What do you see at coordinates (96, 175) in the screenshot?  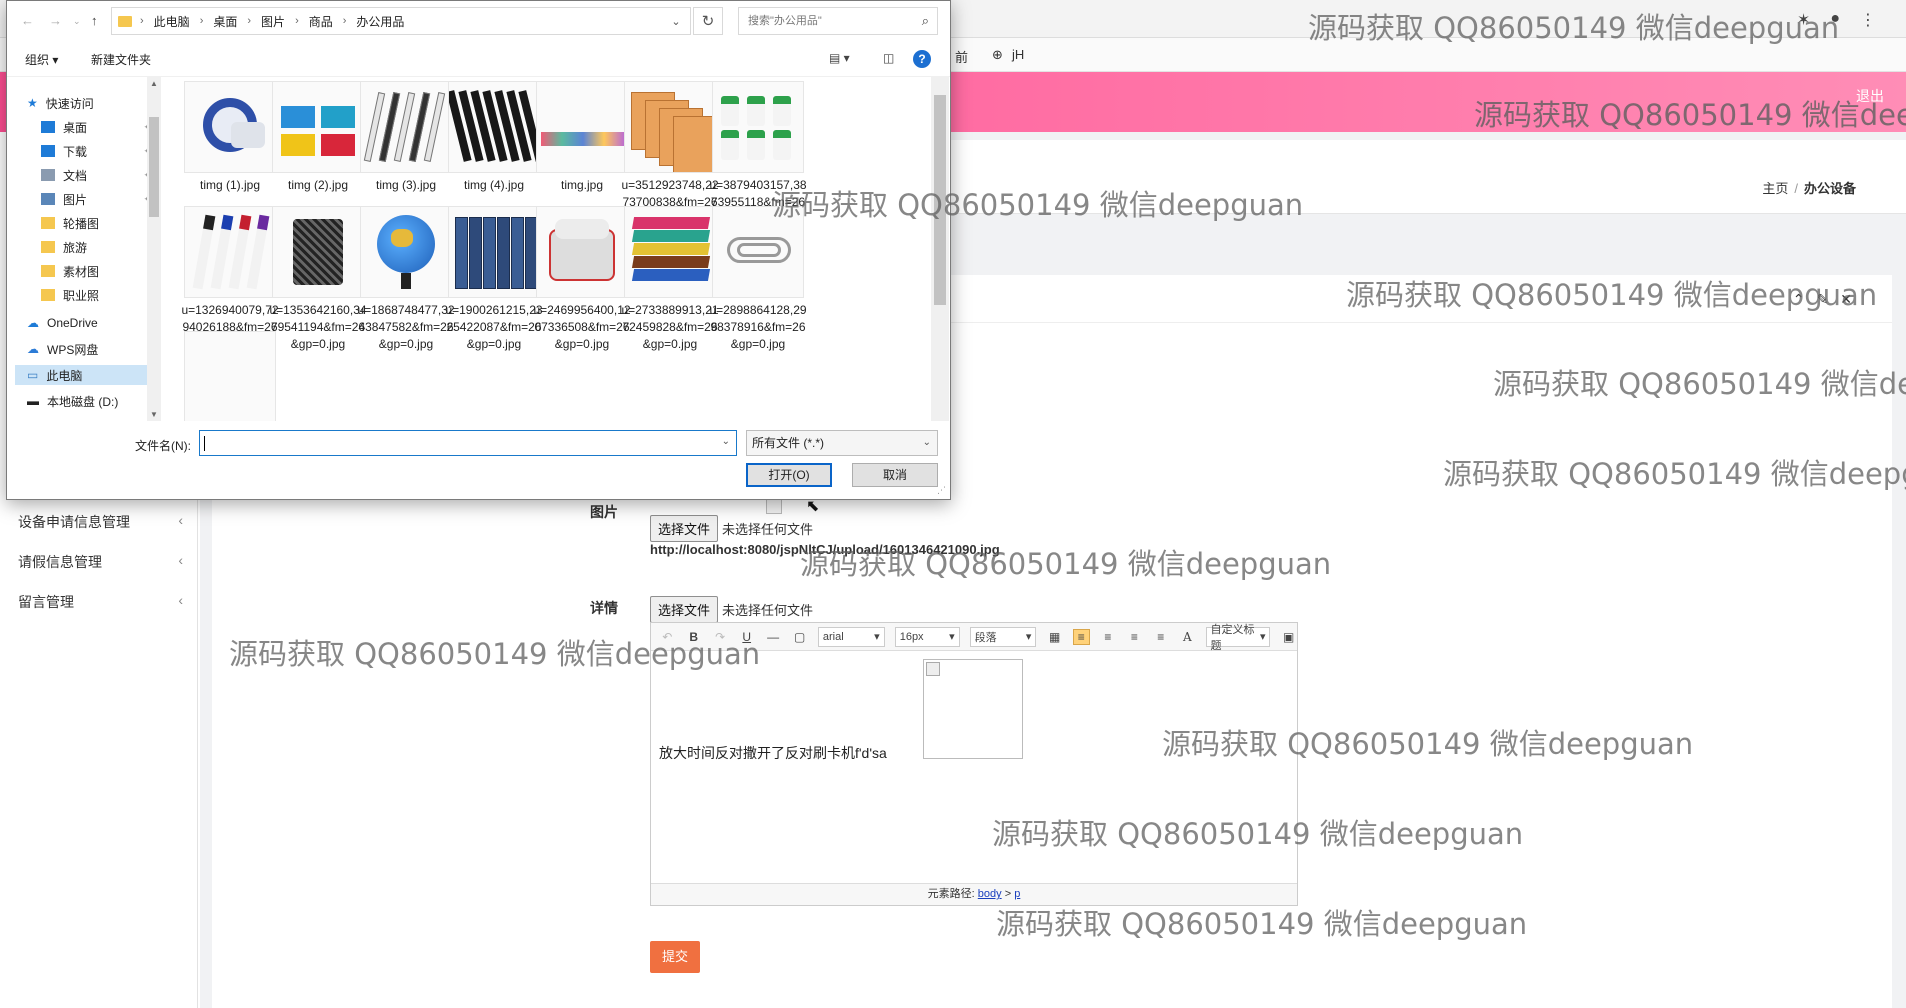 I see `nav-item: 文档✦` at bounding box center [96, 175].